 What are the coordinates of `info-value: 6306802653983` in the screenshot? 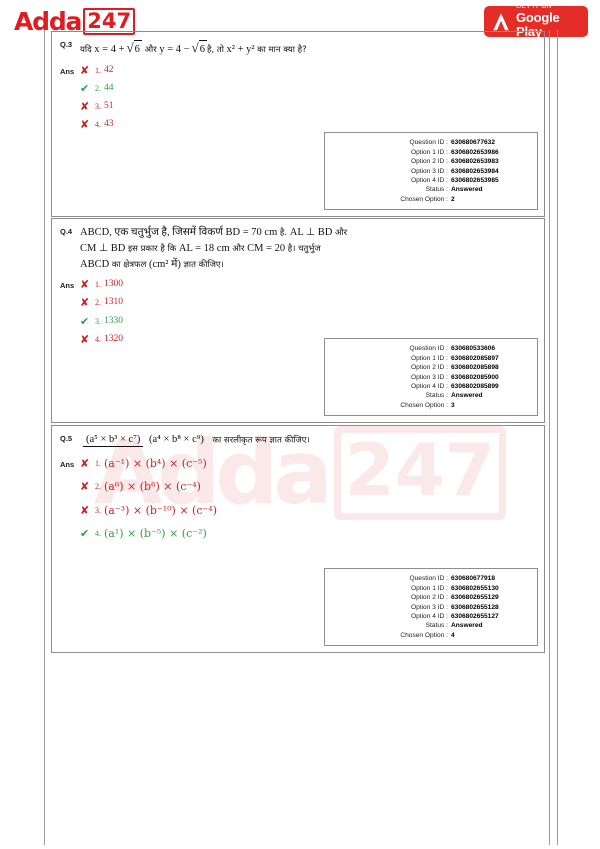 It's located at (475, 162).